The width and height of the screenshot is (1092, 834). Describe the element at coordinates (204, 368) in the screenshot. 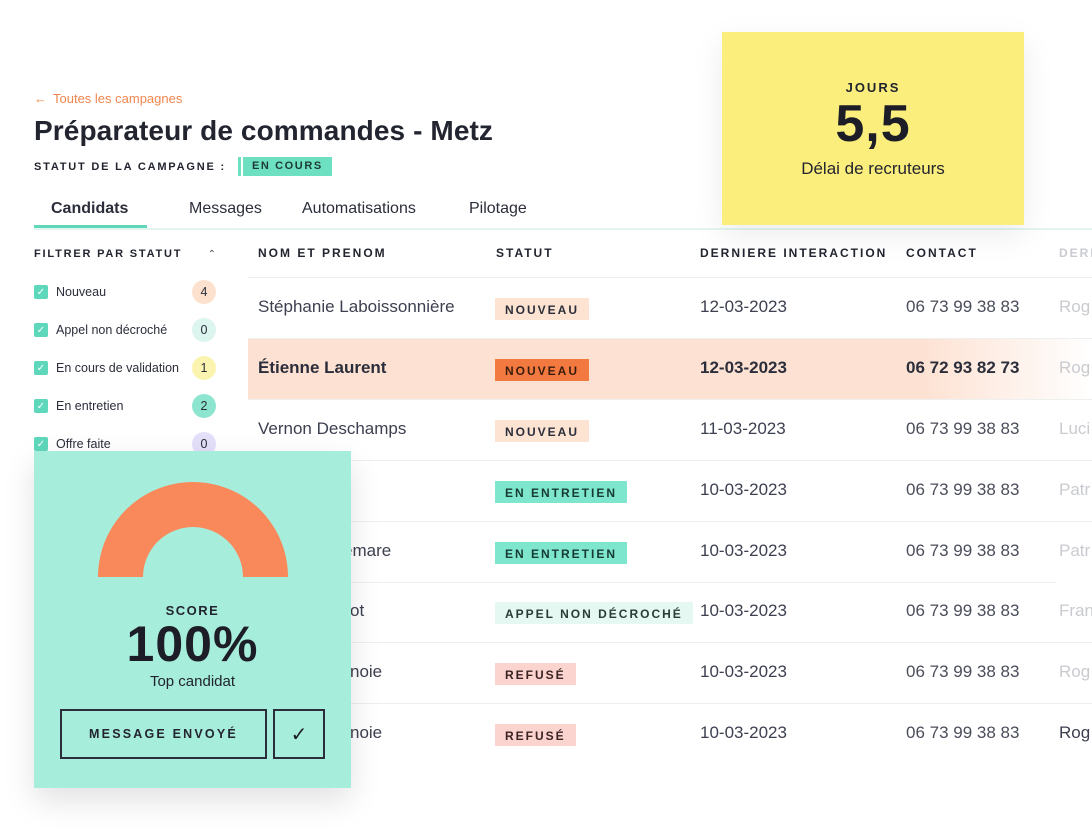

I see `filter-item-count: 1` at that location.